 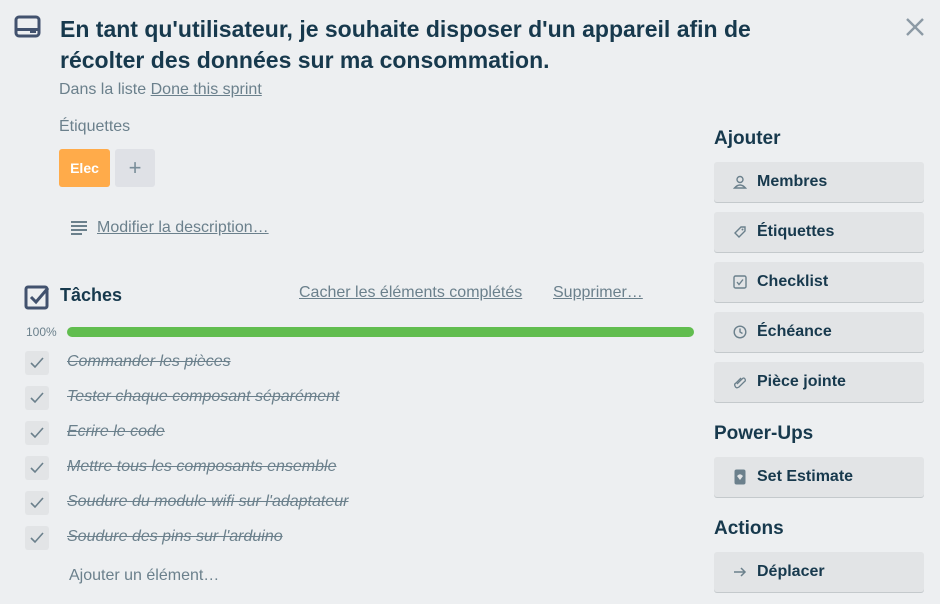 I want to click on in-list-prefix: Dans la liste, so click(x=103, y=89).